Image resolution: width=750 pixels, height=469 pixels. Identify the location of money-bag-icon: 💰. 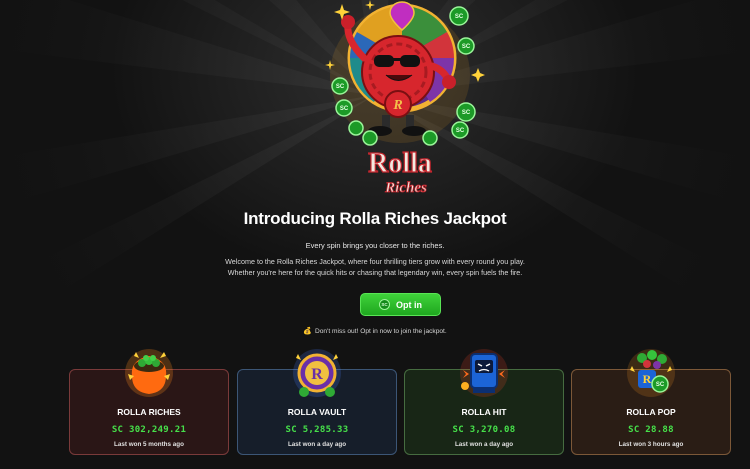
(307, 331).